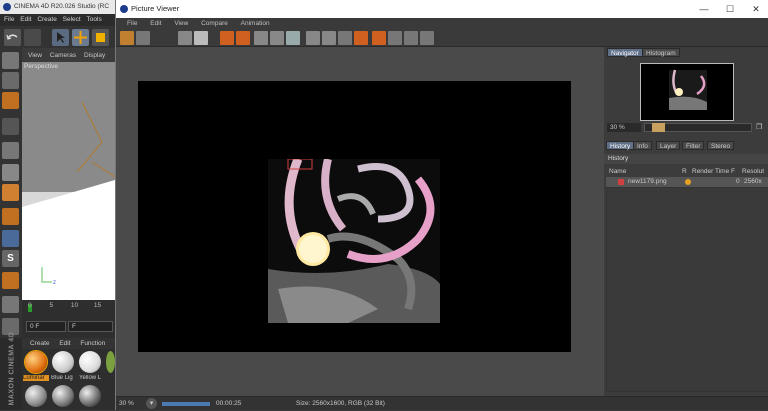  I want to click on history-columns: Name R Render Time F Resolut, so click(686, 171).